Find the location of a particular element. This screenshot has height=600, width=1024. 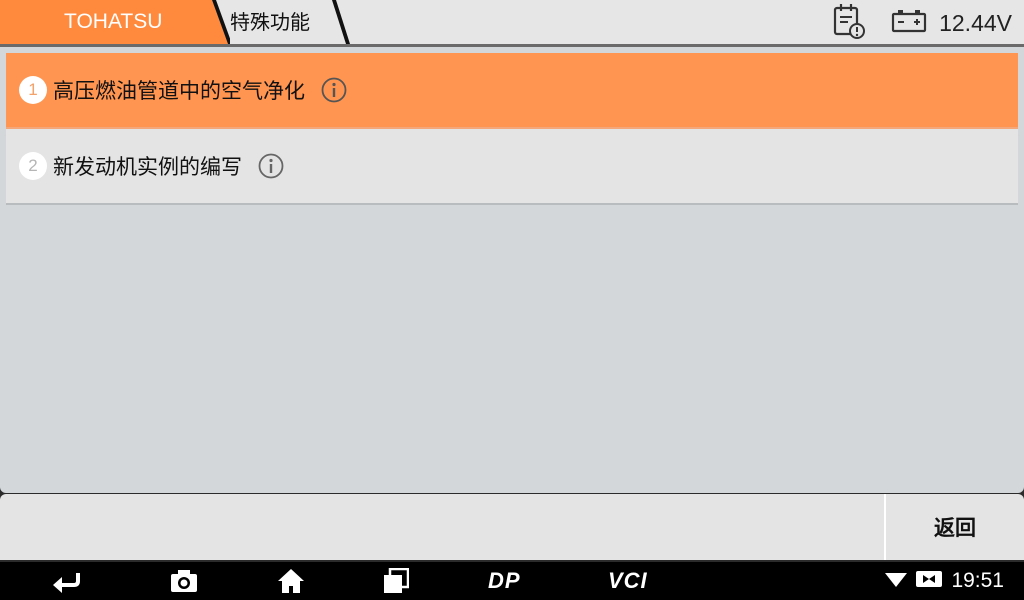

item-label: 新发动机实例的编写 is located at coordinates (147, 167).